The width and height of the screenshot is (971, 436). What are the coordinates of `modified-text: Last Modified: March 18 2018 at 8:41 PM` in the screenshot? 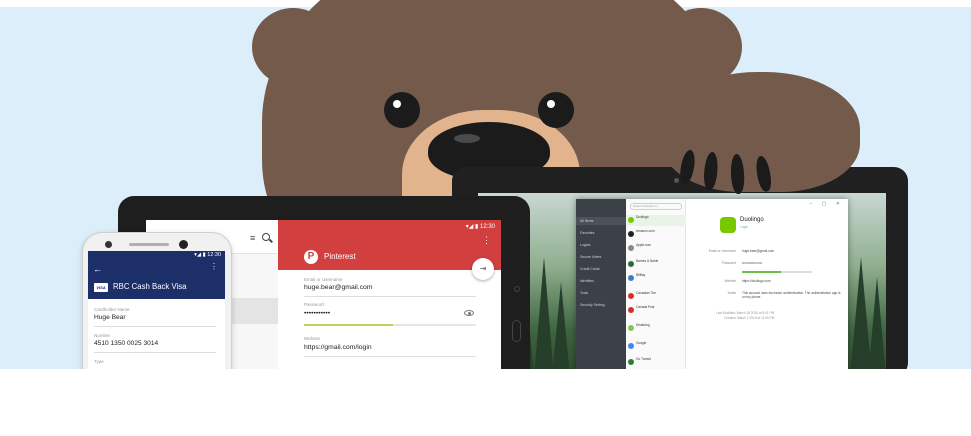 It's located at (745, 313).